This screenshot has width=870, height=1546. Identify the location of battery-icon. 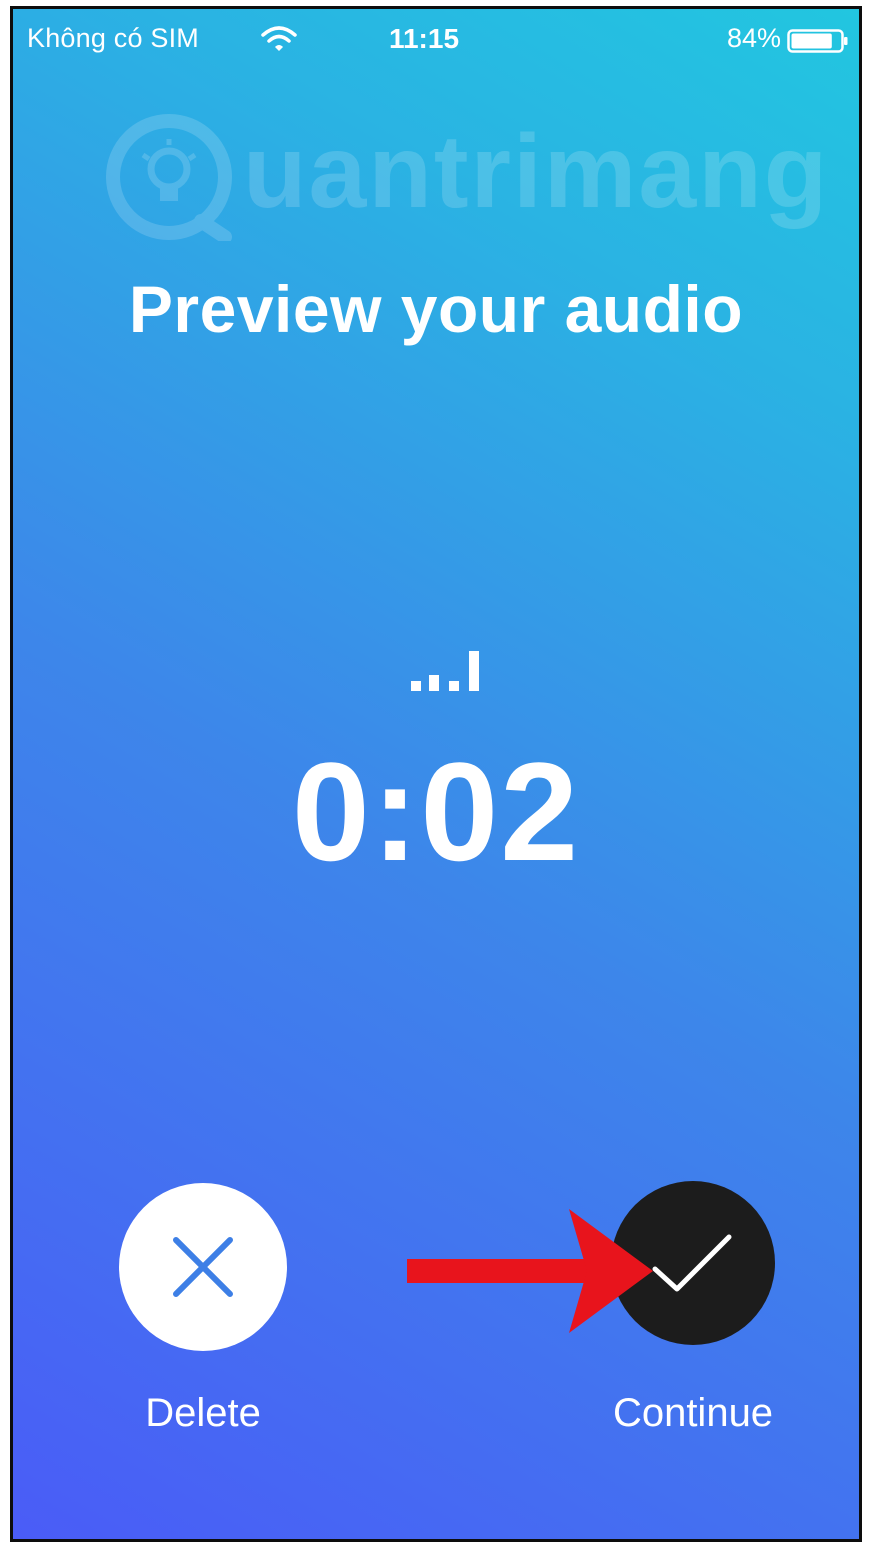
(817, 41).